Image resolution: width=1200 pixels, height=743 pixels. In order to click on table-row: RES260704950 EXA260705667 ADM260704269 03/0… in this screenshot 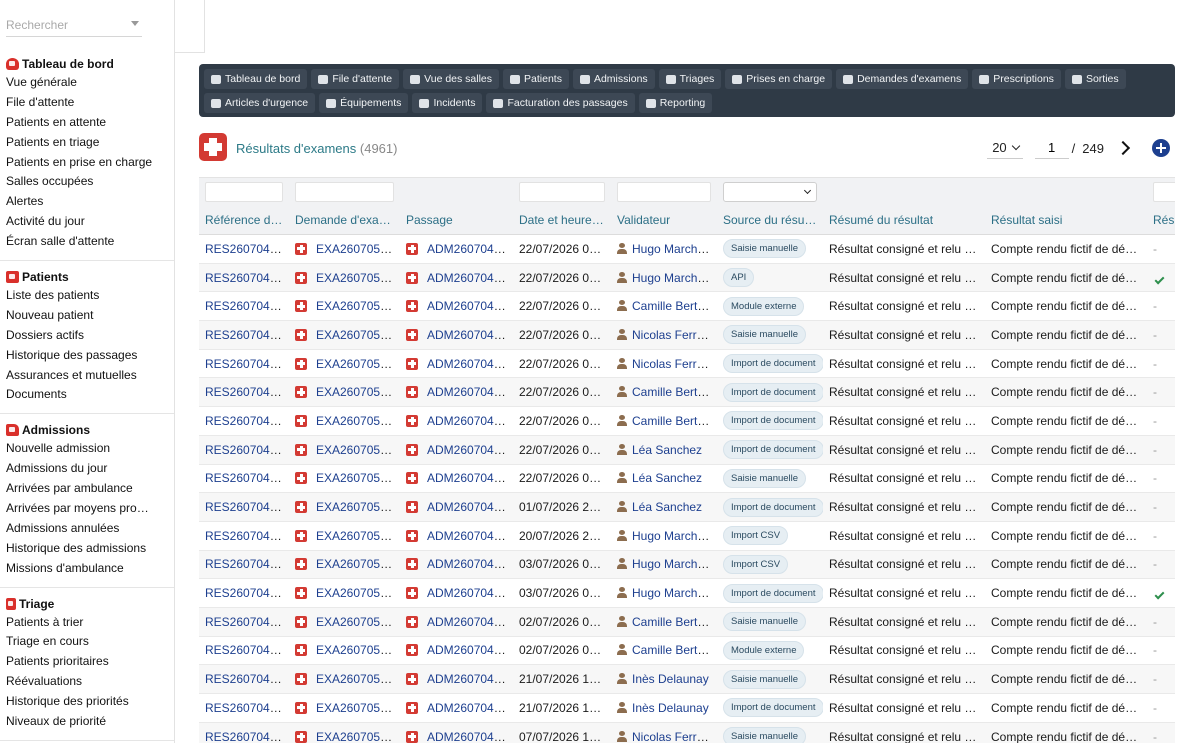, I will do `click(687, 565)`.